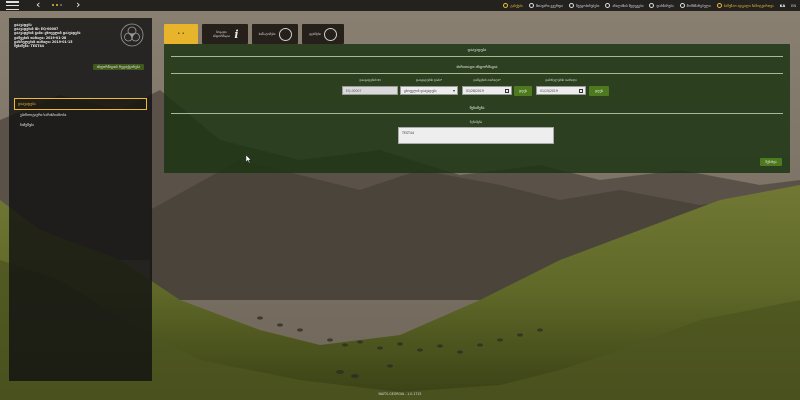 This screenshot has width=800, height=400. I want to click on forward-arrow-icon: ›, so click(78, 5).